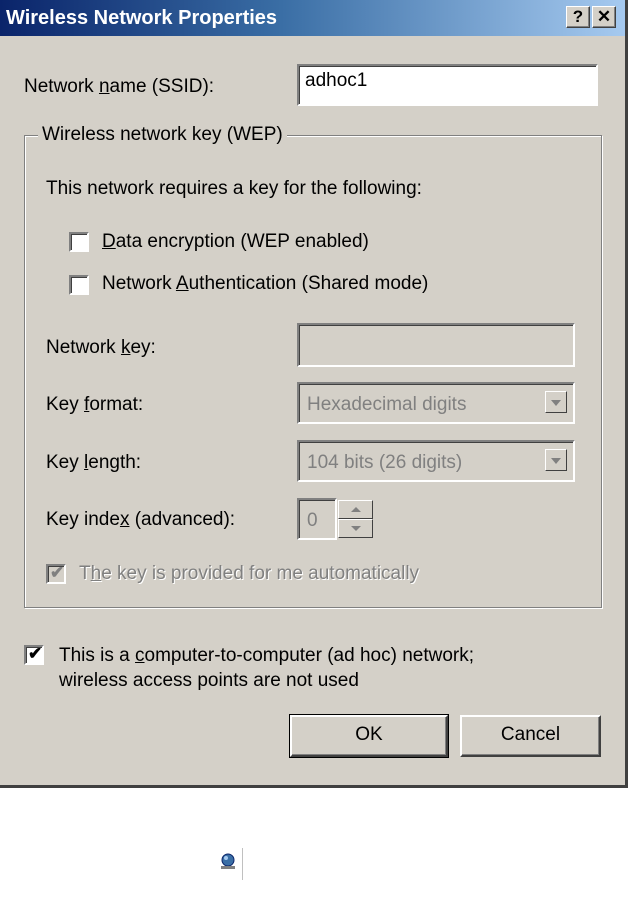  What do you see at coordinates (235, 242) in the screenshot?
I see `data-encryption-label: Data encryption (WEP enabled)` at bounding box center [235, 242].